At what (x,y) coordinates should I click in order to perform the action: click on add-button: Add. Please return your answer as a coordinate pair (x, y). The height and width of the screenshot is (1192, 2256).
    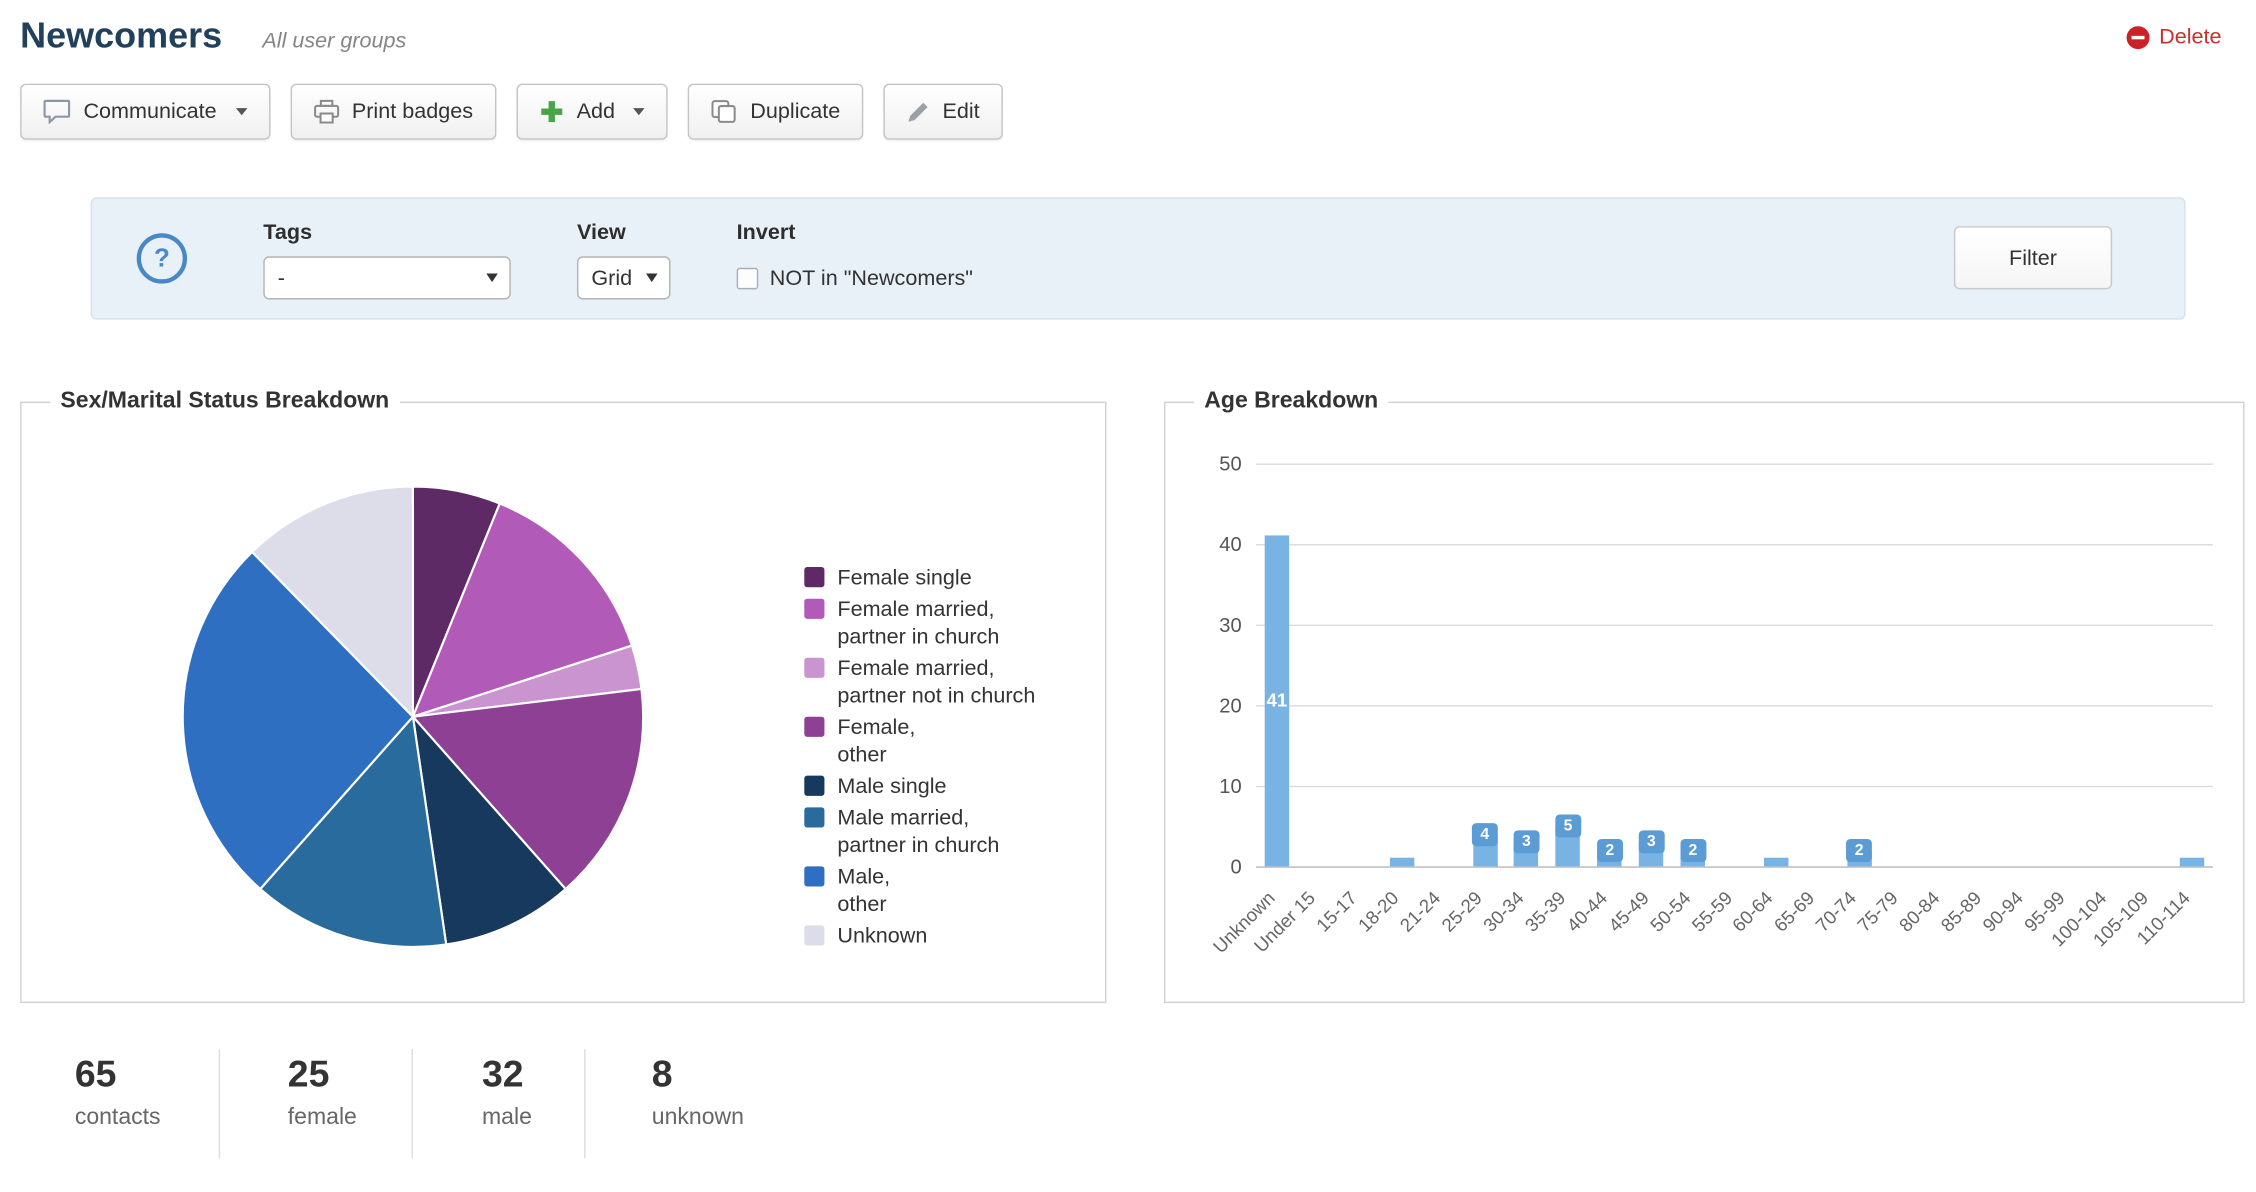
    Looking at the image, I should click on (592, 111).